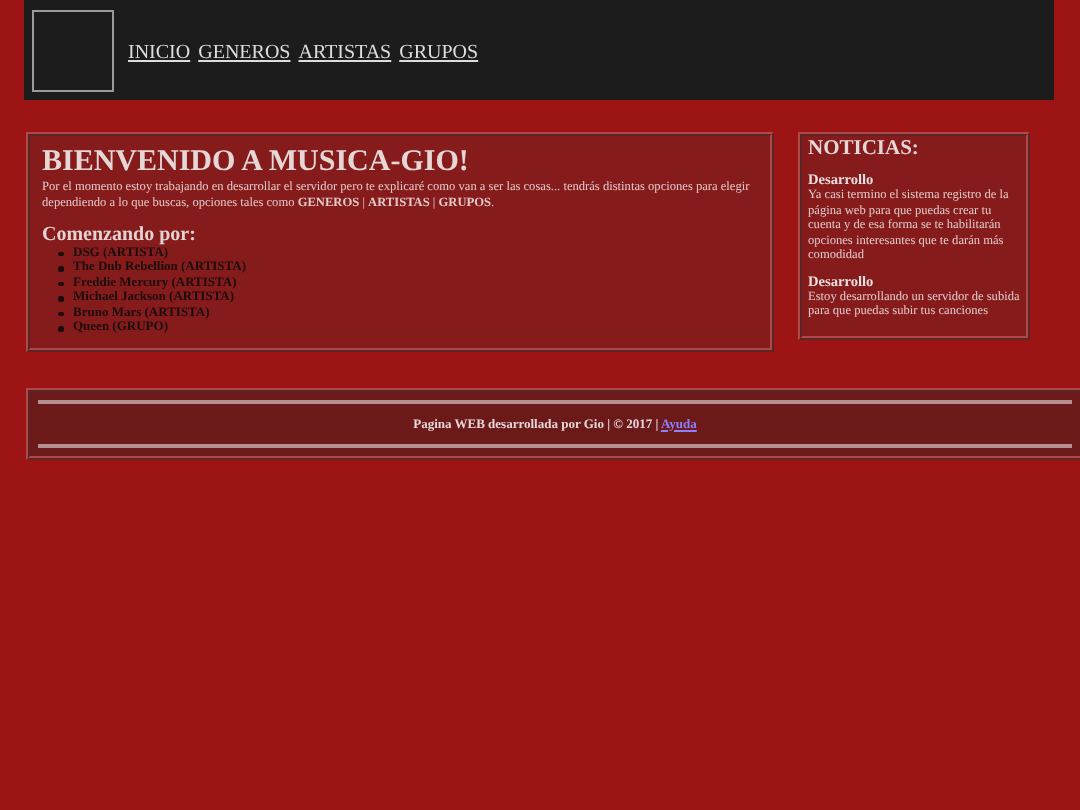 This screenshot has height=810, width=1080. What do you see at coordinates (256, 162) in the screenshot?
I see `welcome-title: BIENVENIDO A MUSICA-GIO!` at bounding box center [256, 162].